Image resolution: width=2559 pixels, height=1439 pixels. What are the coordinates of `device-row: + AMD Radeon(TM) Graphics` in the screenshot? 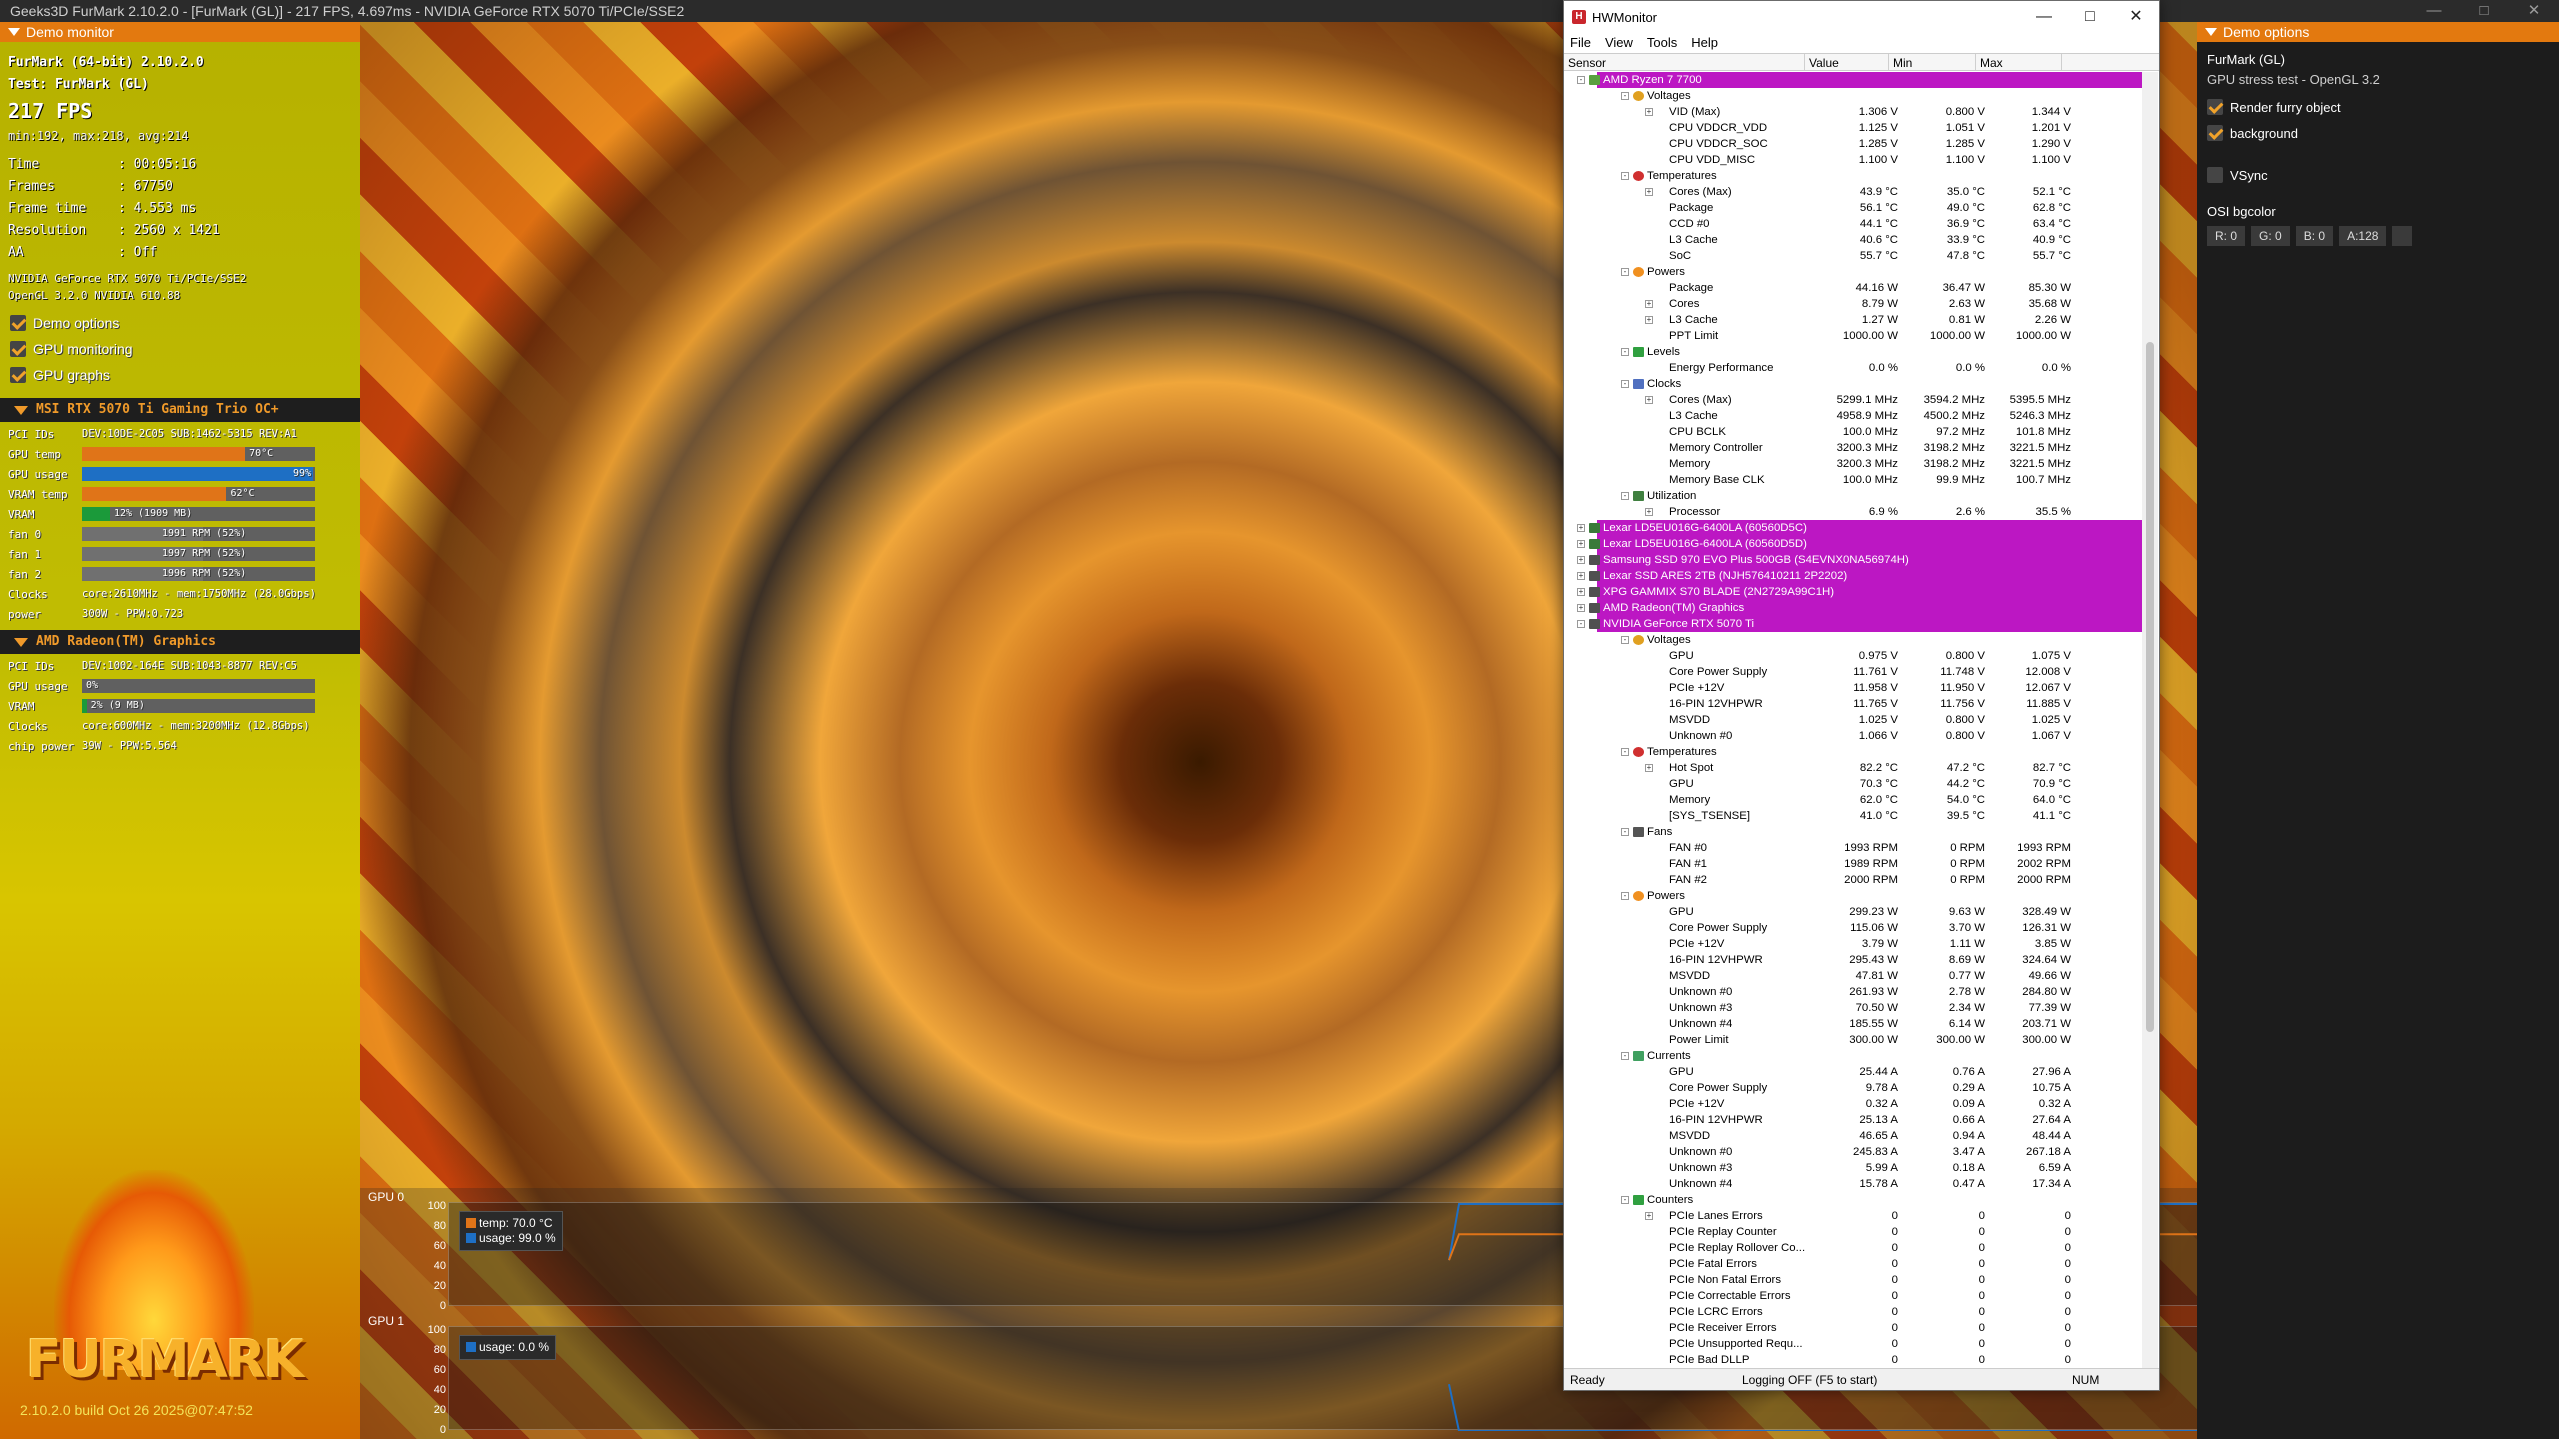 It's located at (1860, 608).